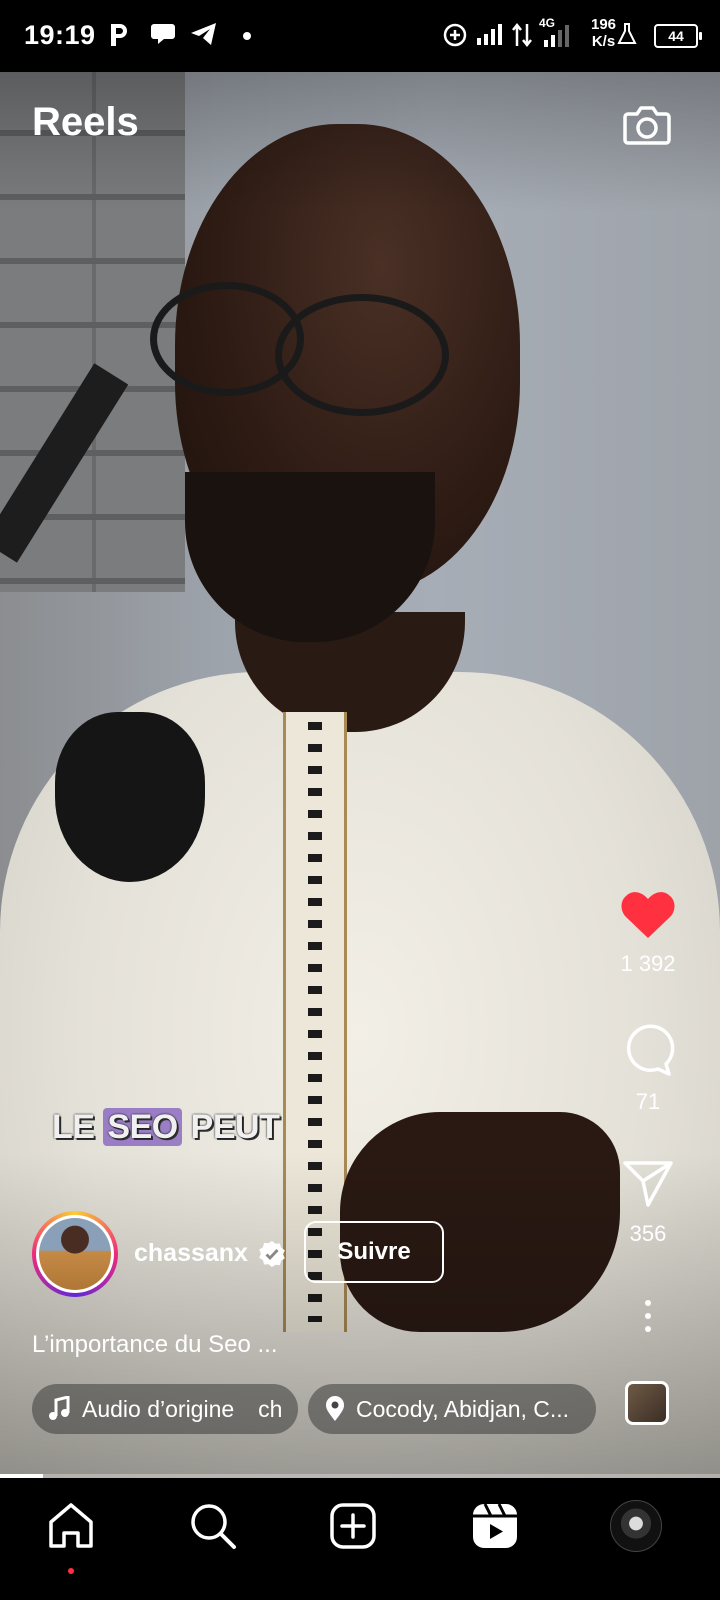 The width and height of the screenshot is (720, 1600). Describe the element at coordinates (270, 1409) in the screenshot. I see `audio-scroll-text: ch` at that location.